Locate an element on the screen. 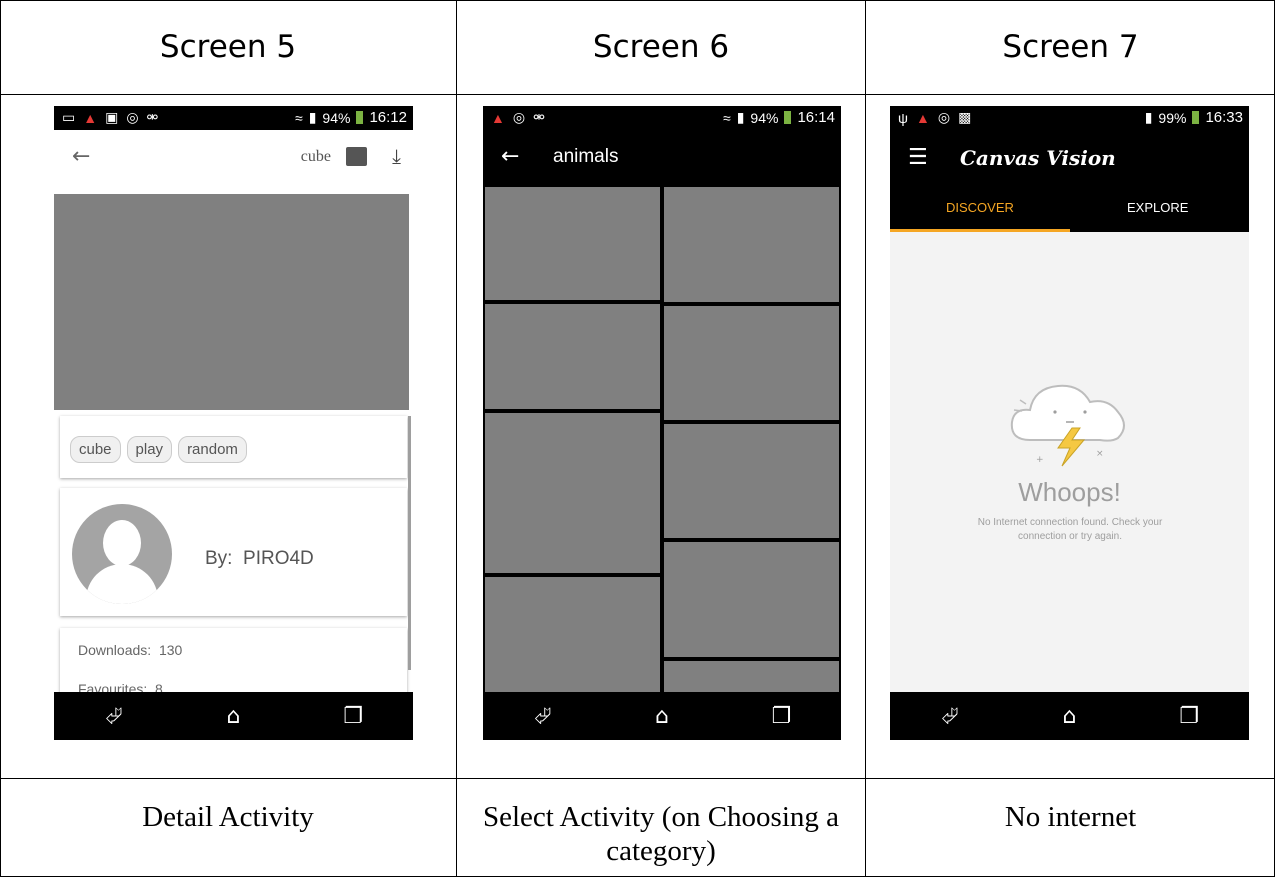 This screenshot has width=1275, height=877. avatar is located at coordinates (122, 554).